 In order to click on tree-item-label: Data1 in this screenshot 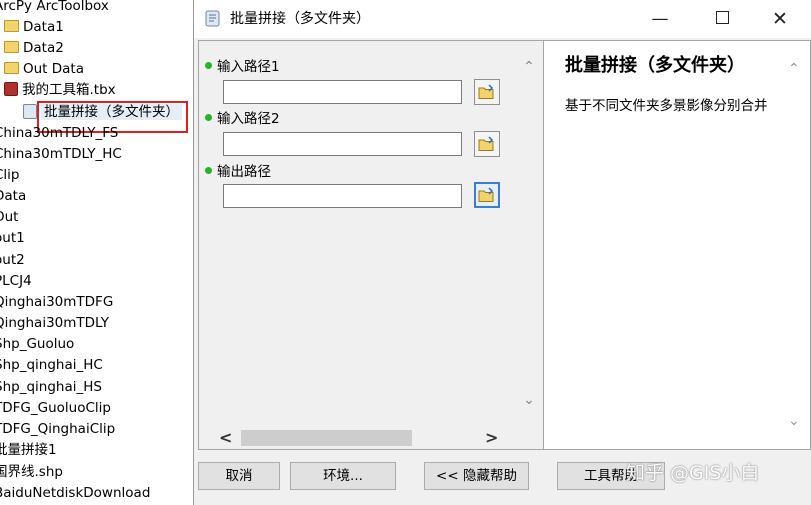, I will do `click(43, 27)`.